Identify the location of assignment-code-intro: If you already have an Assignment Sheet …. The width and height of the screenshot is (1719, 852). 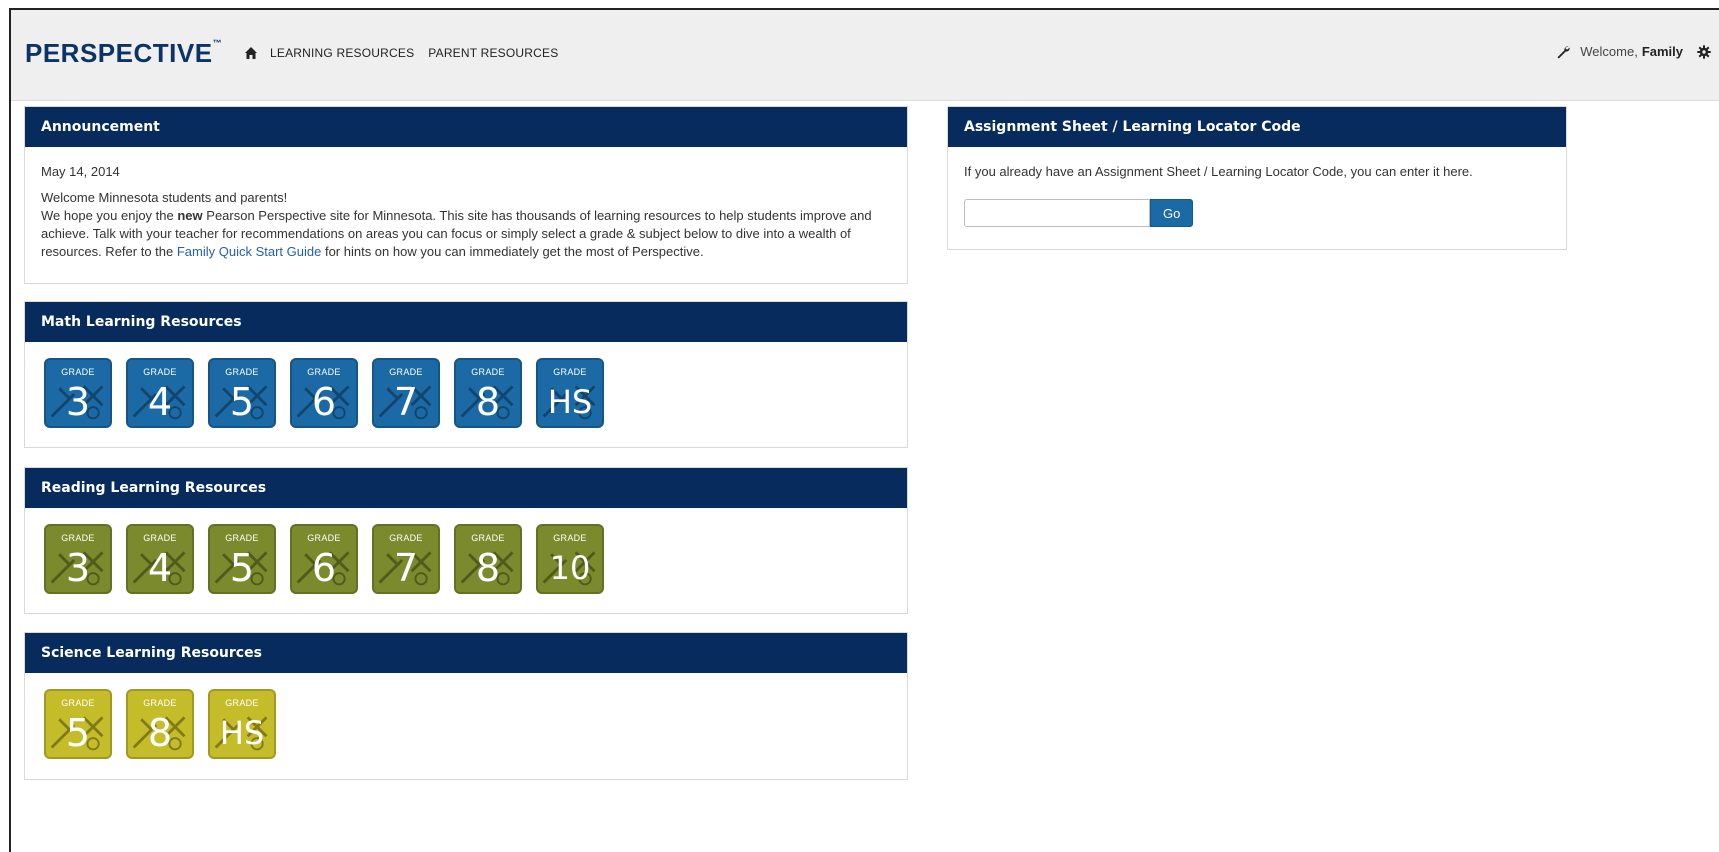
(1218, 171).